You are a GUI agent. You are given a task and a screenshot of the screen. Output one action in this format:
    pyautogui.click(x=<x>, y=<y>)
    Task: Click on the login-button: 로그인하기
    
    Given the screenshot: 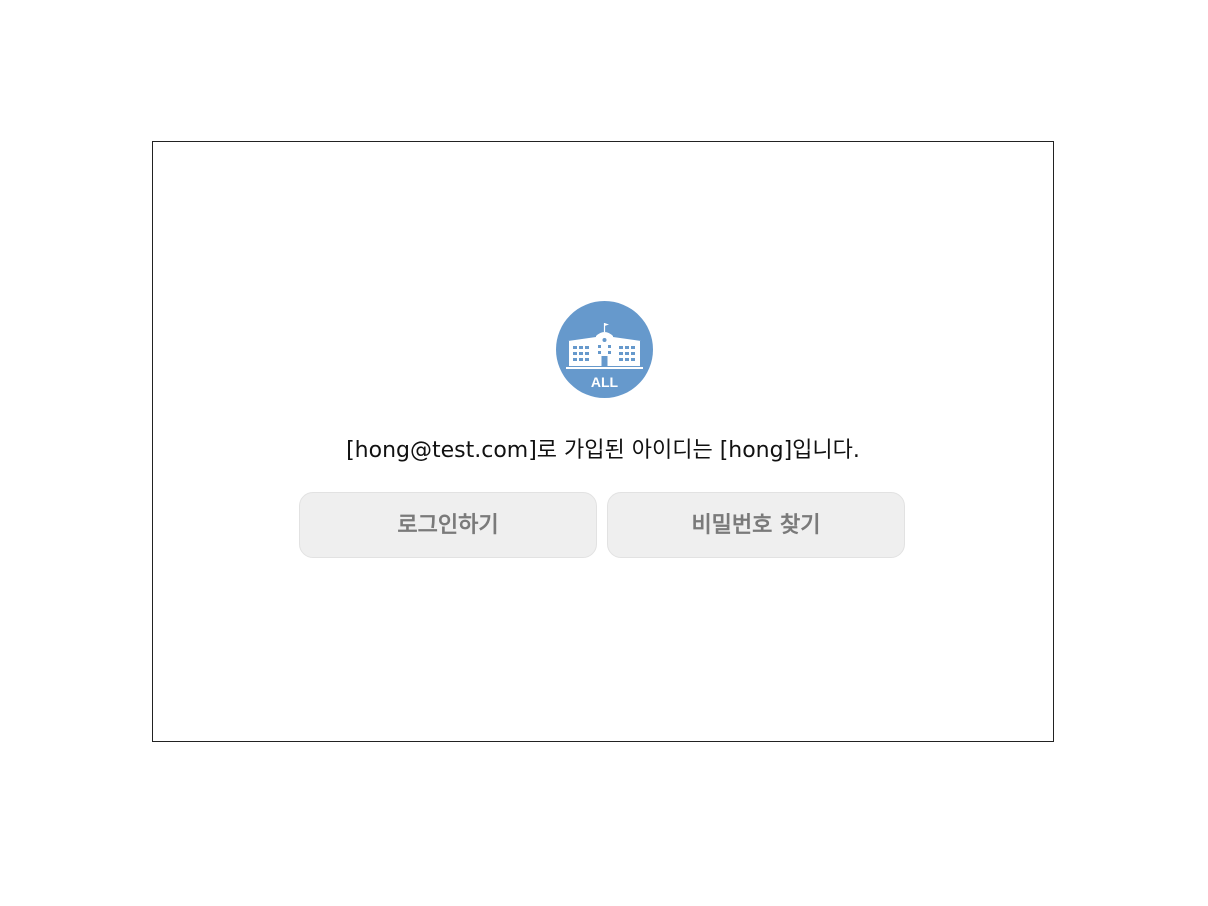 What is the action you would take?
    pyautogui.click(x=448, y=525)
    